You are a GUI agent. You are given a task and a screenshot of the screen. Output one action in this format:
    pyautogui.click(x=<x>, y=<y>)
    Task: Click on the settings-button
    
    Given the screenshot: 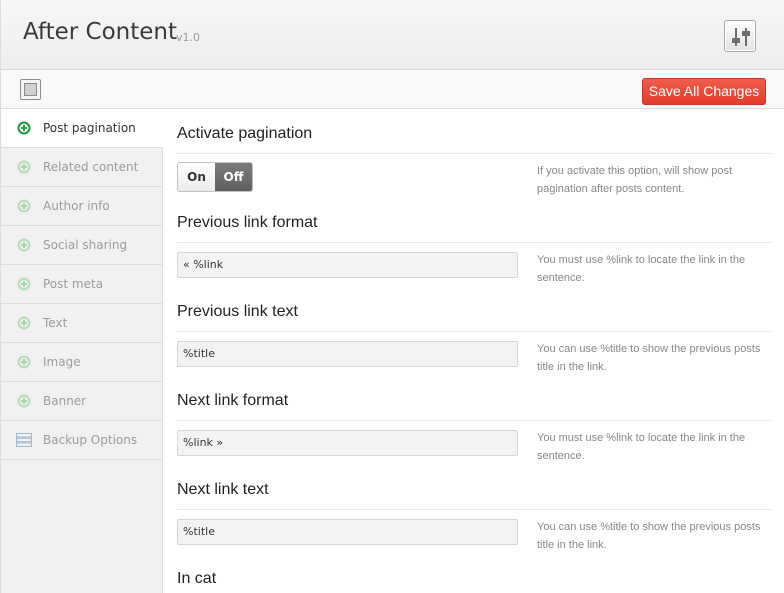 What is the action you would take?
    pyautogui.click(x=740, y=36)
    